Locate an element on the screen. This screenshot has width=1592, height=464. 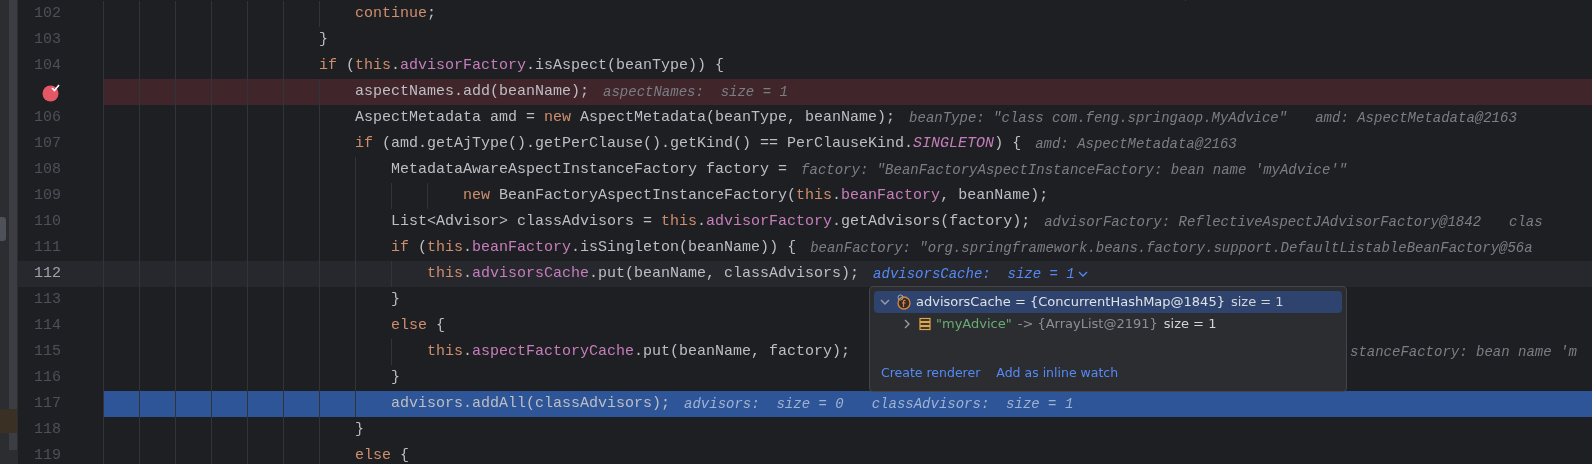
code-line: aspectNames.add(beanName); is located at coordinates (472, 92).